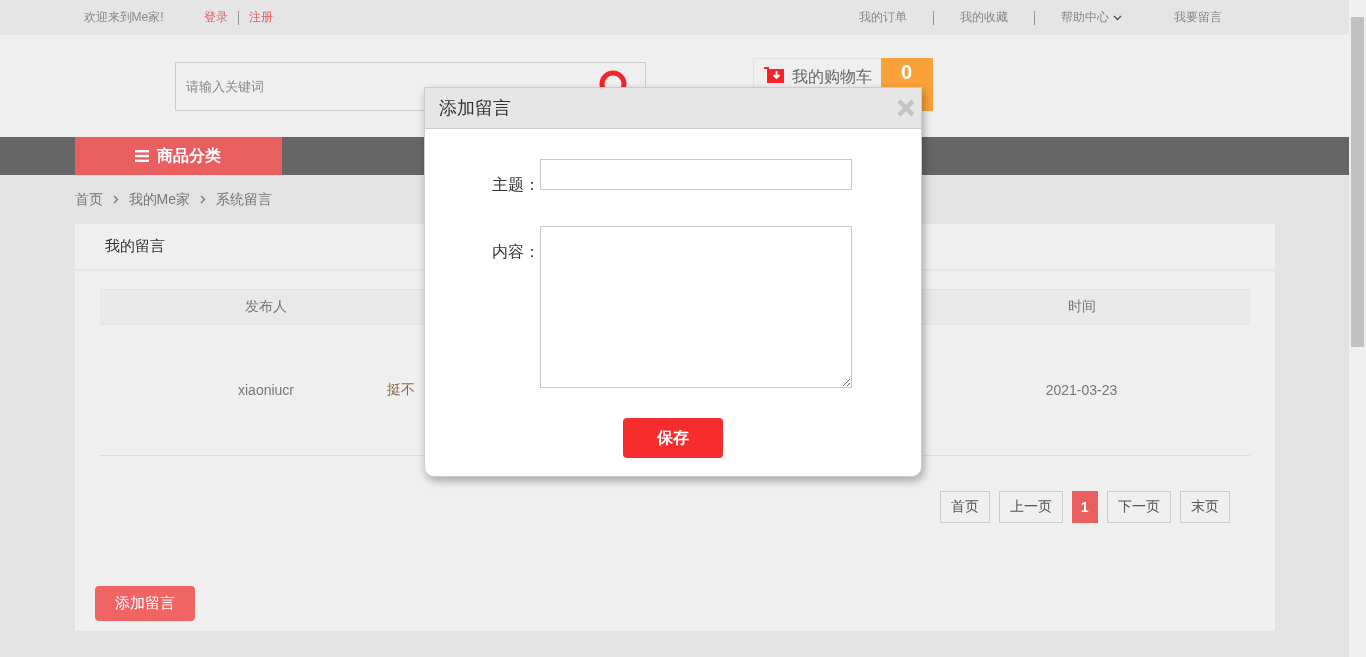 The height and width of the screenshot is (657, 1366). What do you see at coordinates (906, 108) in the screenshot?
I see `close-icon` at bounding box center [906, 108].